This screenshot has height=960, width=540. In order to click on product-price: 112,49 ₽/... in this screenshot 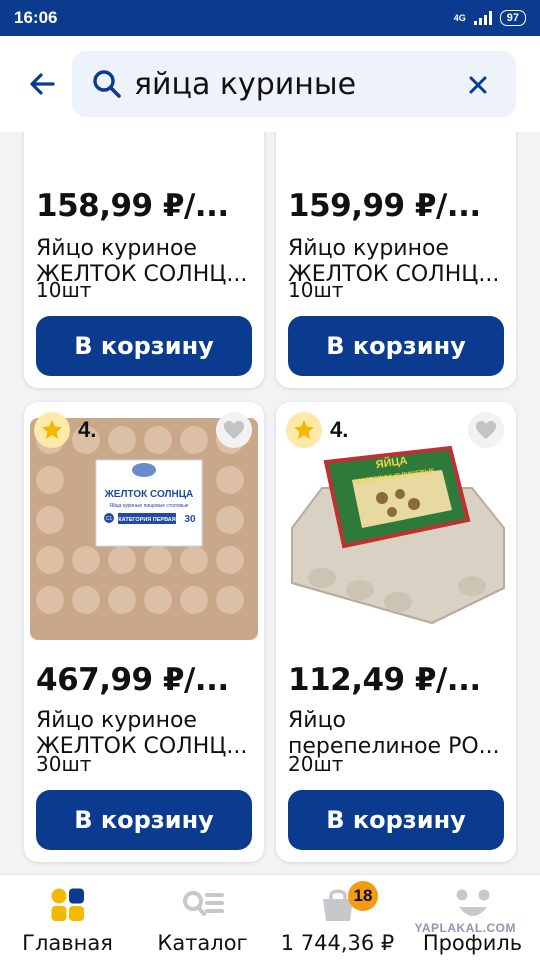, I will do `click(384, 680)`.